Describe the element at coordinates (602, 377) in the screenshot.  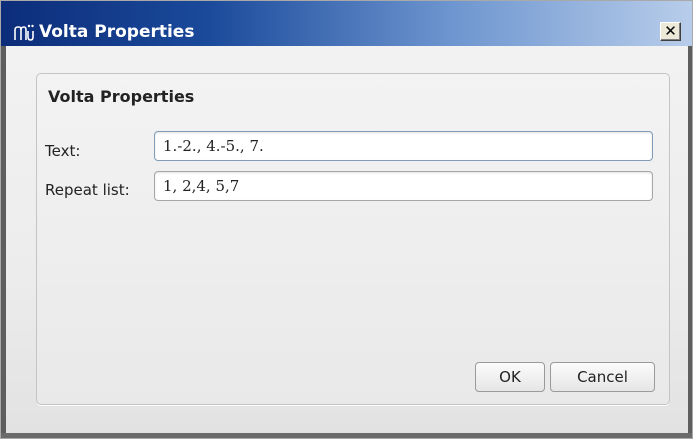
I see `cancel-button: Cancel` at that location.